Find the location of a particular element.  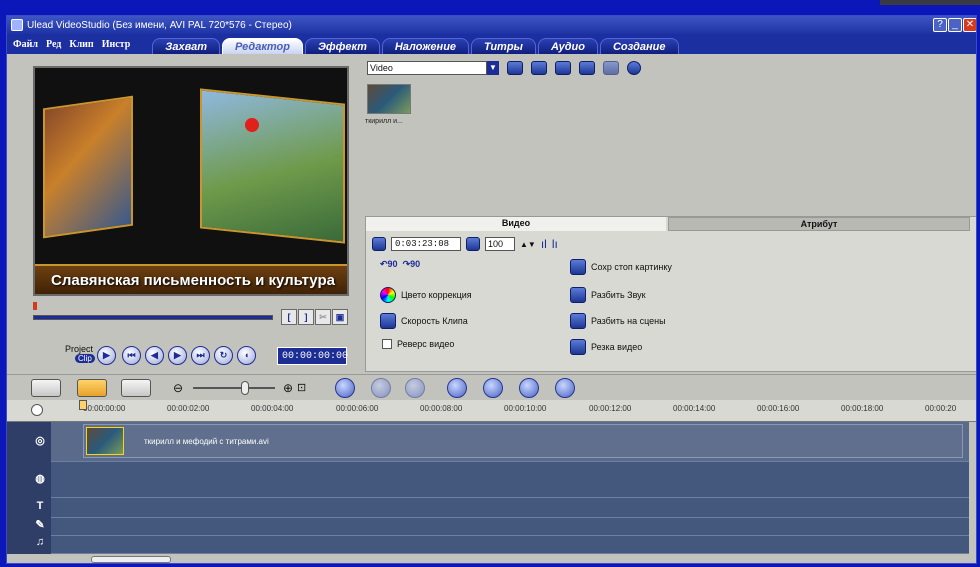

ruler-tick: 00:00:04:00 is located at coordinates (272, 408).